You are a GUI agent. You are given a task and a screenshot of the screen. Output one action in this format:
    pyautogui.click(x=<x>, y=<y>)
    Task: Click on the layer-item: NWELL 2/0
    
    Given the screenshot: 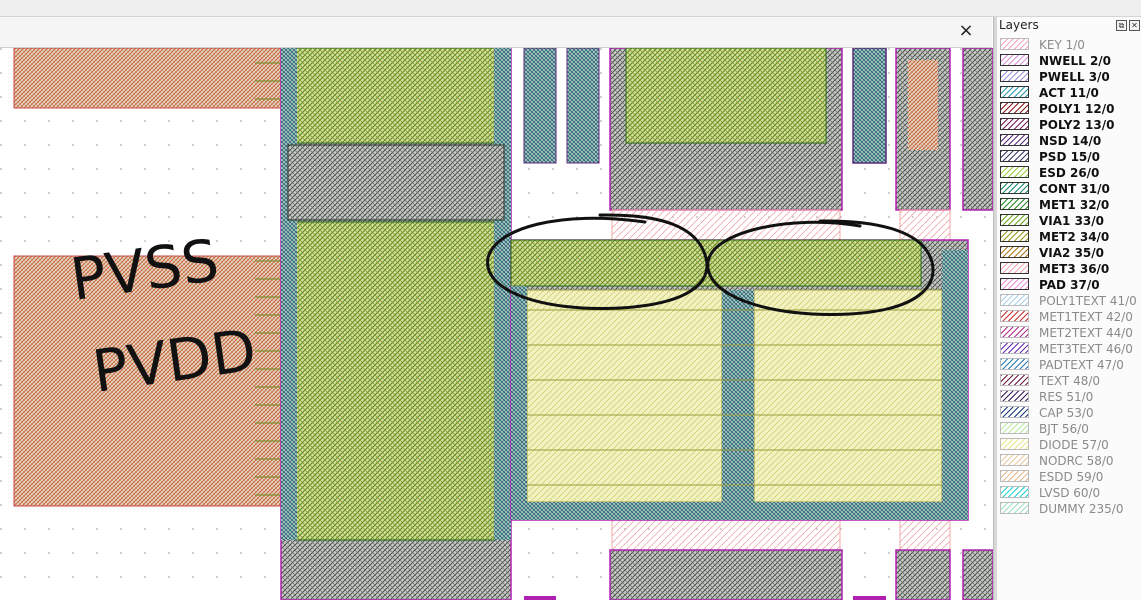 What is the action you would take?
    pyautogui.click(x=1069, y=61)
    